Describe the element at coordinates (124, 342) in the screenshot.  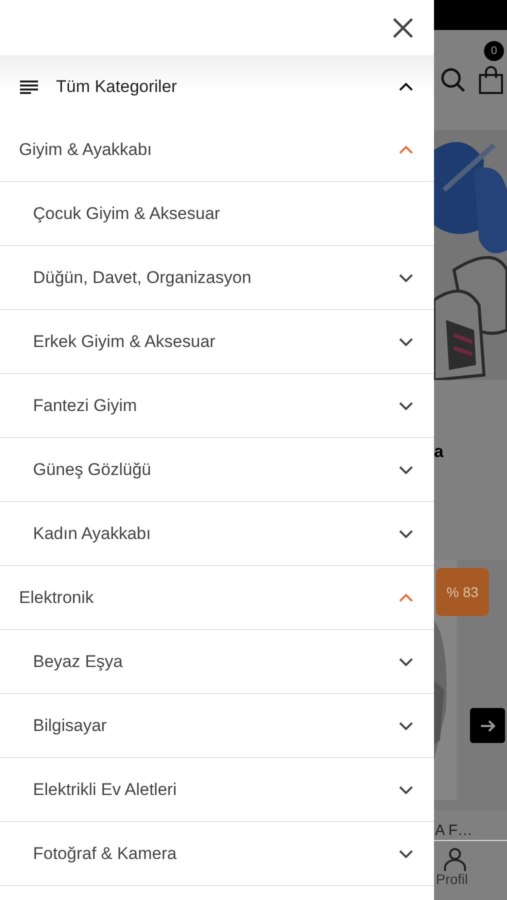
I see `subcategory-label: Erkek Giyim & Aksesuar` at that location.